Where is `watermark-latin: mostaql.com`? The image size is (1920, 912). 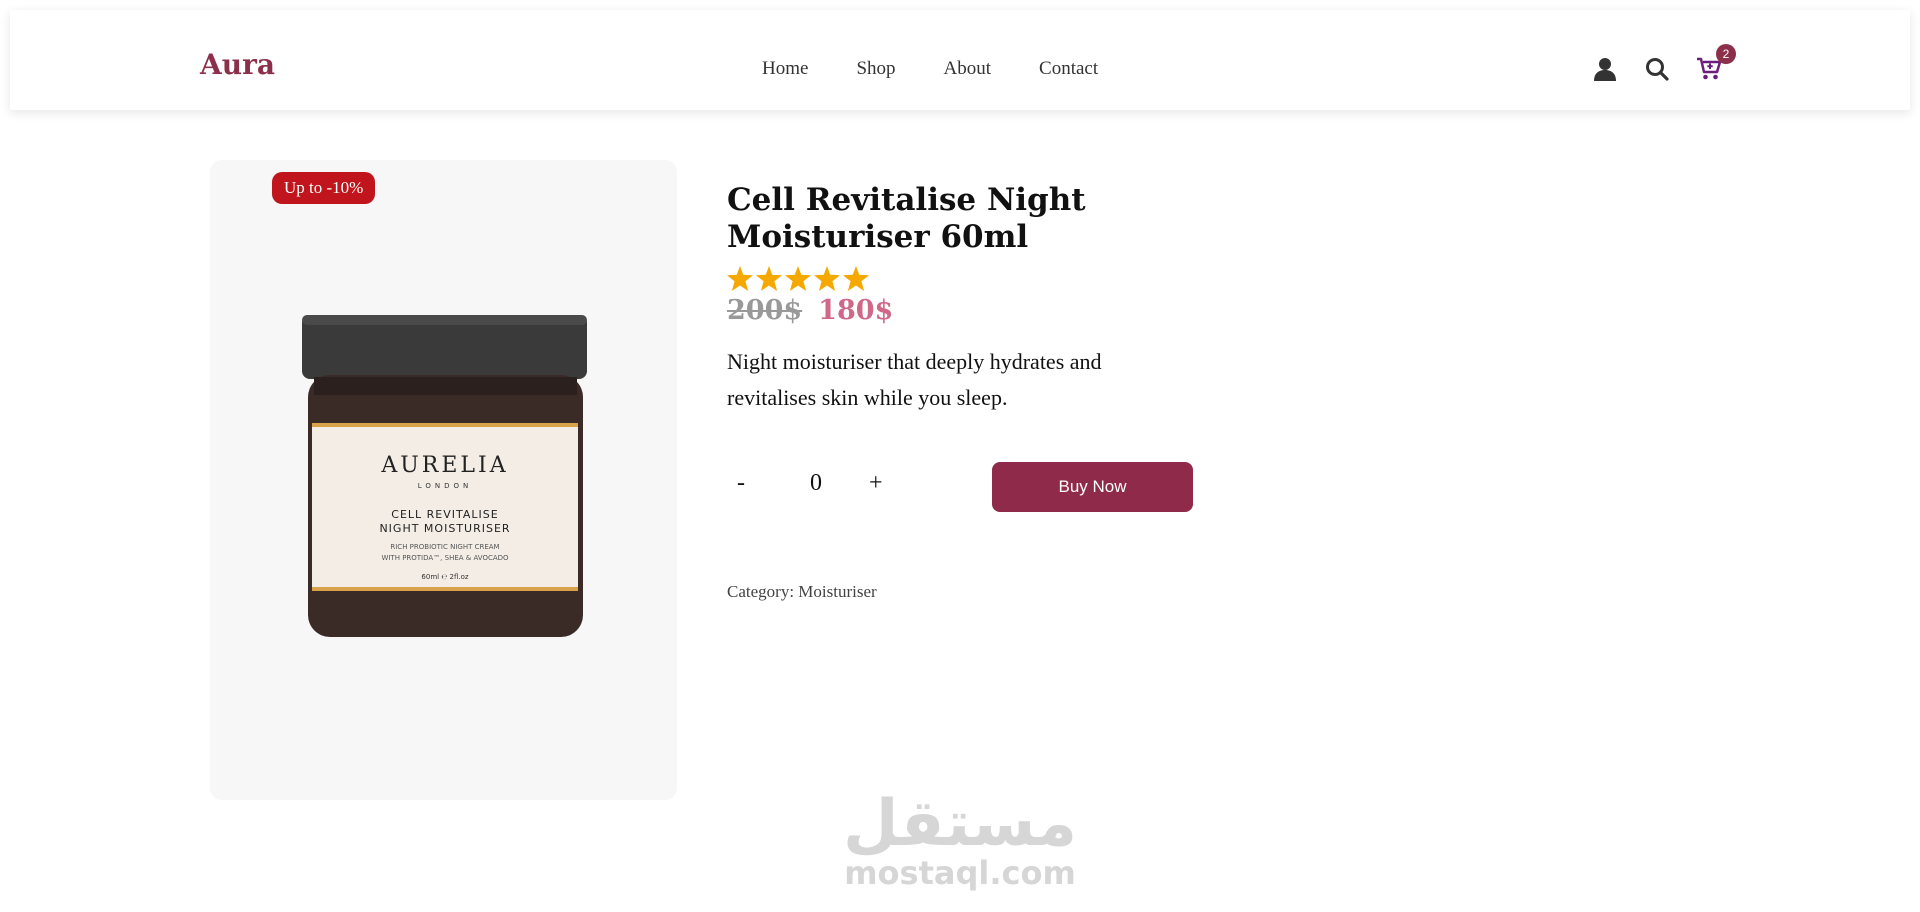 watermark-latin: mostaql.com is located at coordinates (960, 873).